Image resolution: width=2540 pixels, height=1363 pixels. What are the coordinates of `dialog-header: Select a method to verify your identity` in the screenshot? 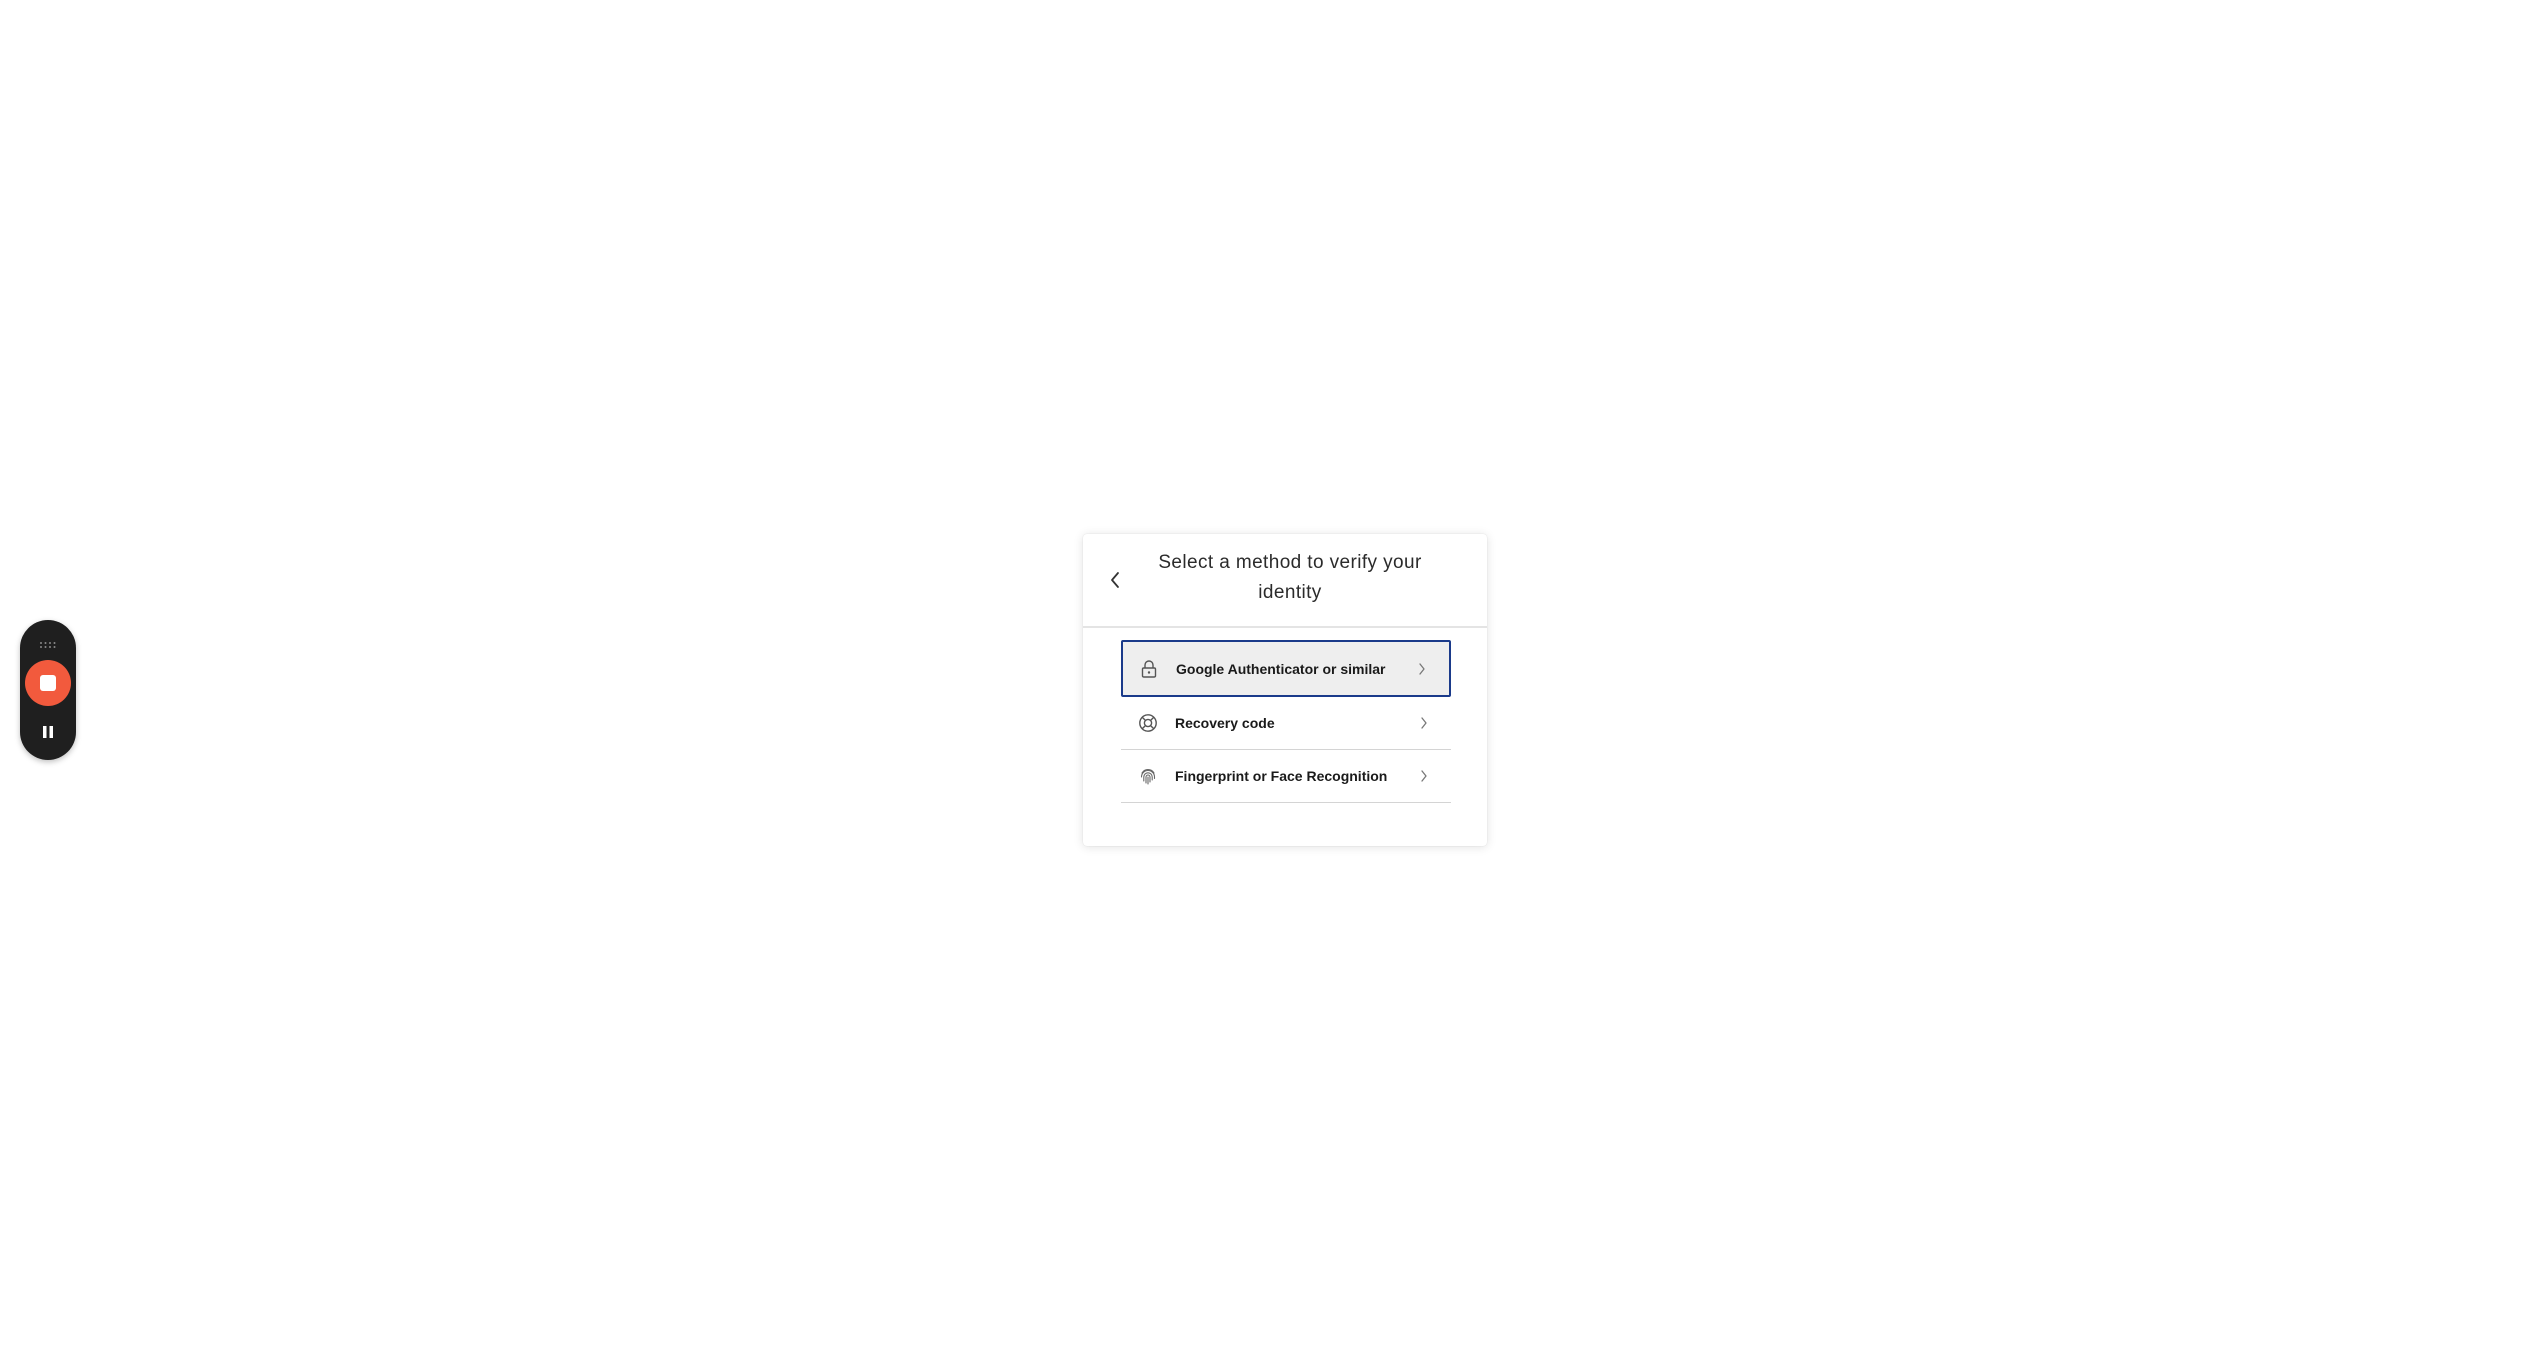 It's located at (1285, 581).